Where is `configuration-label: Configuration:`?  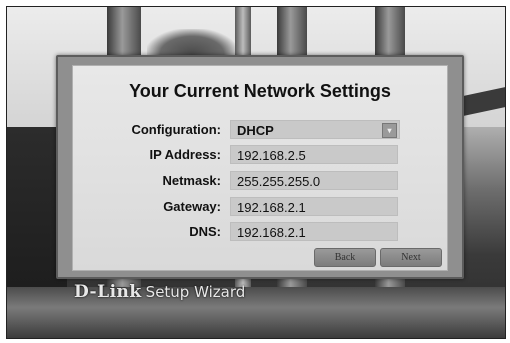
configuration-label: Configuration: is located at coordinates (176, 129).